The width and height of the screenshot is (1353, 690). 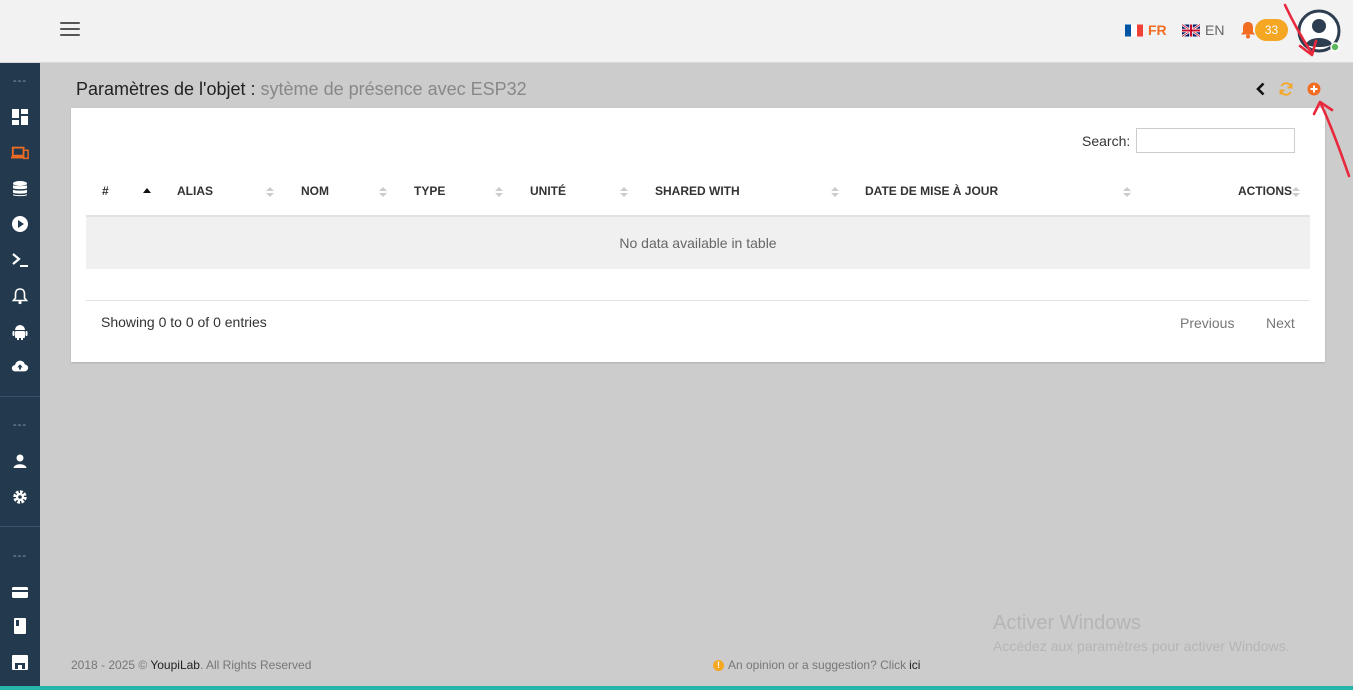 What do you see at coordinates (1286, 89) in the screenshot?
I see `refresh-icon` at bounding box center [1286, 89].